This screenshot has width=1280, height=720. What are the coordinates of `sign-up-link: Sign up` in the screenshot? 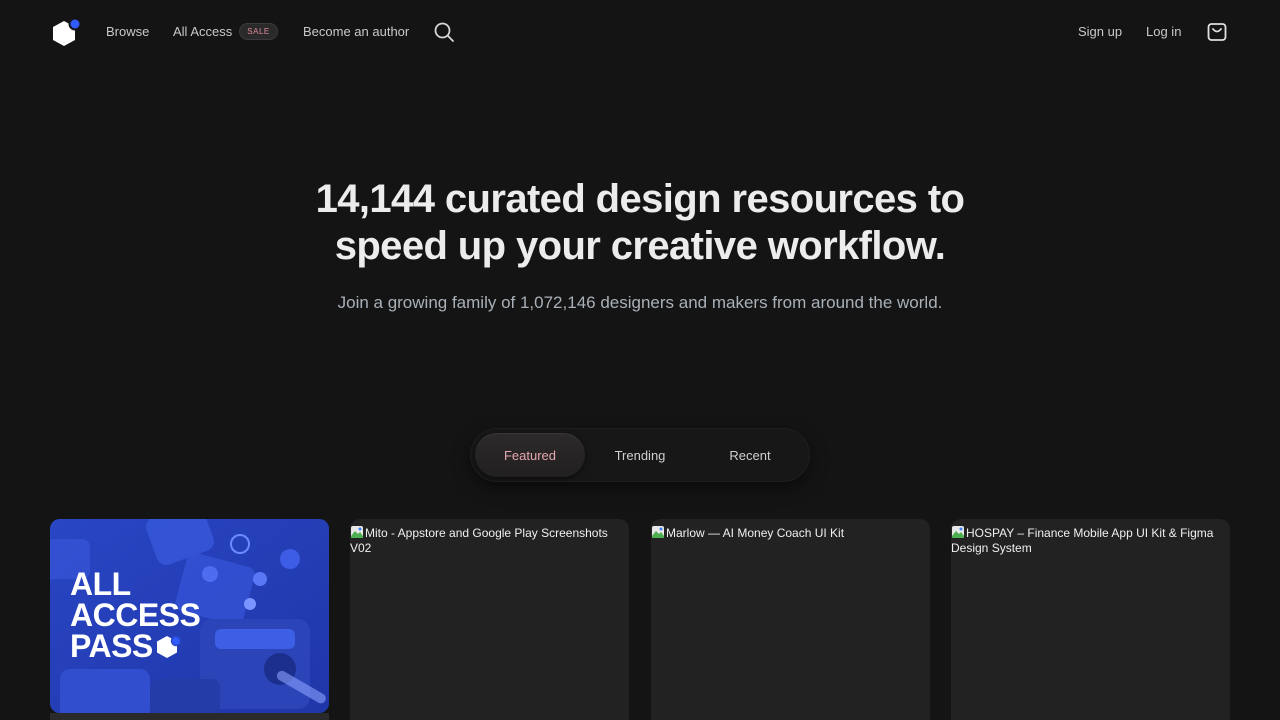 It's located at (1100, 31).